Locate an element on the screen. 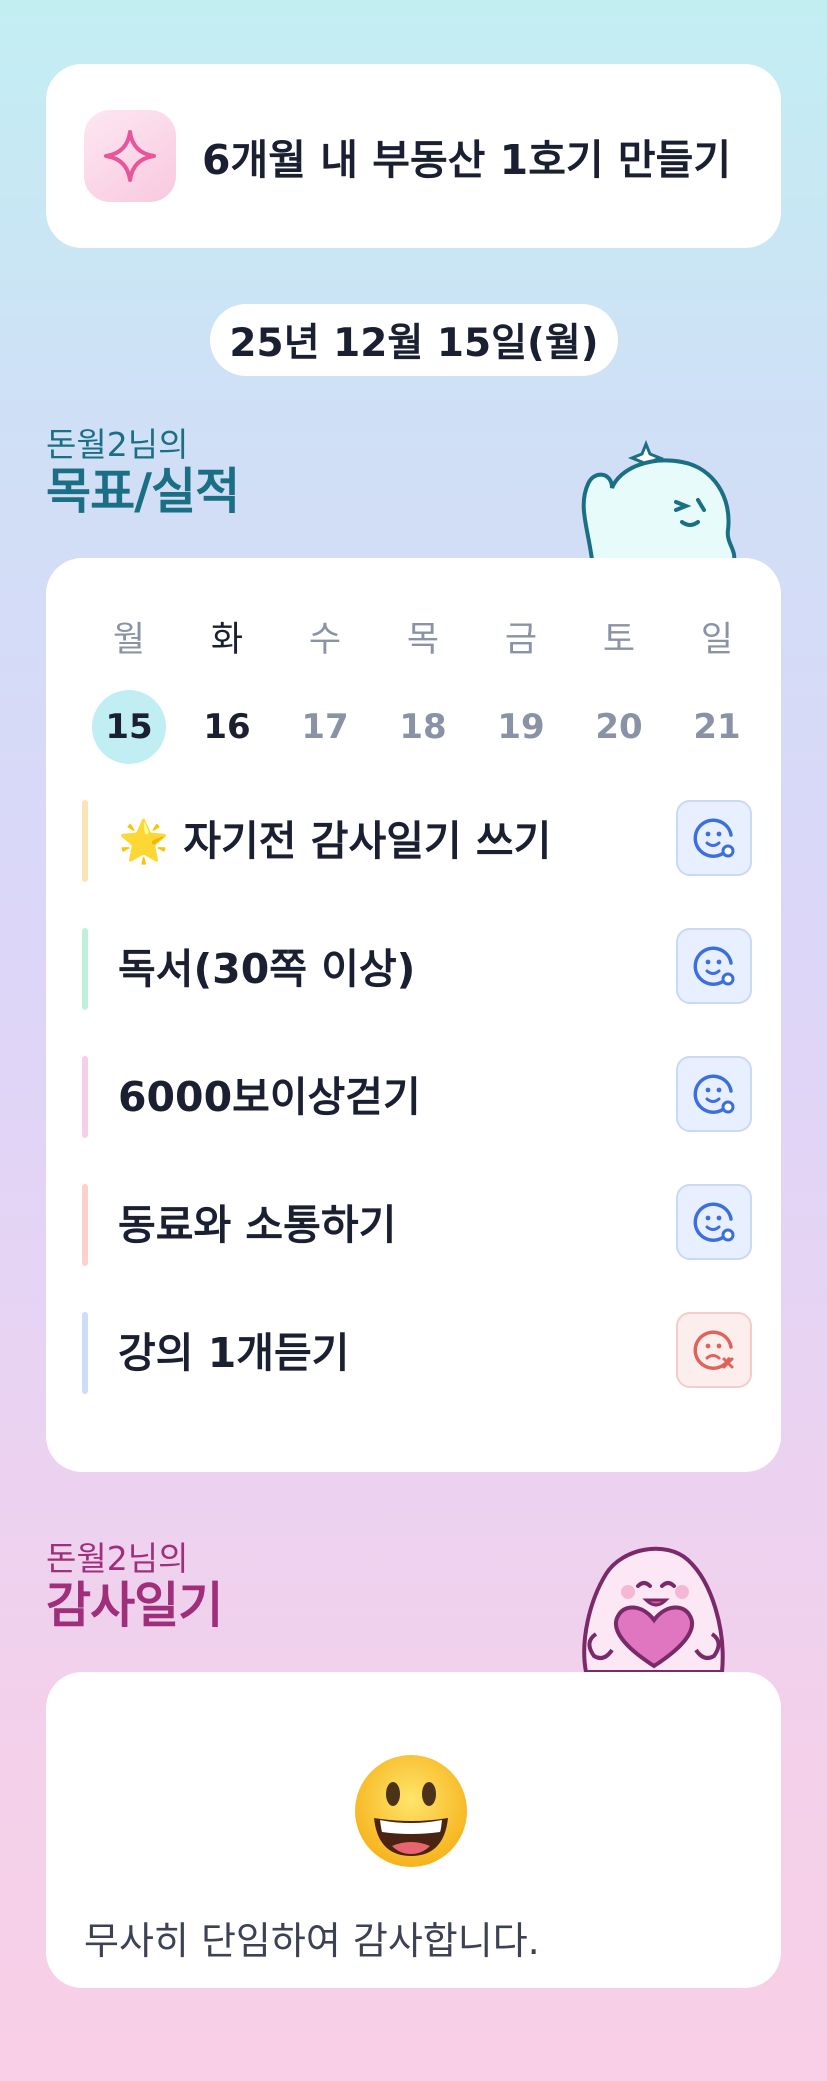 The width and height of the screenshot is (827, 2081). day-name: 목 is located at coordinates (423, 640).